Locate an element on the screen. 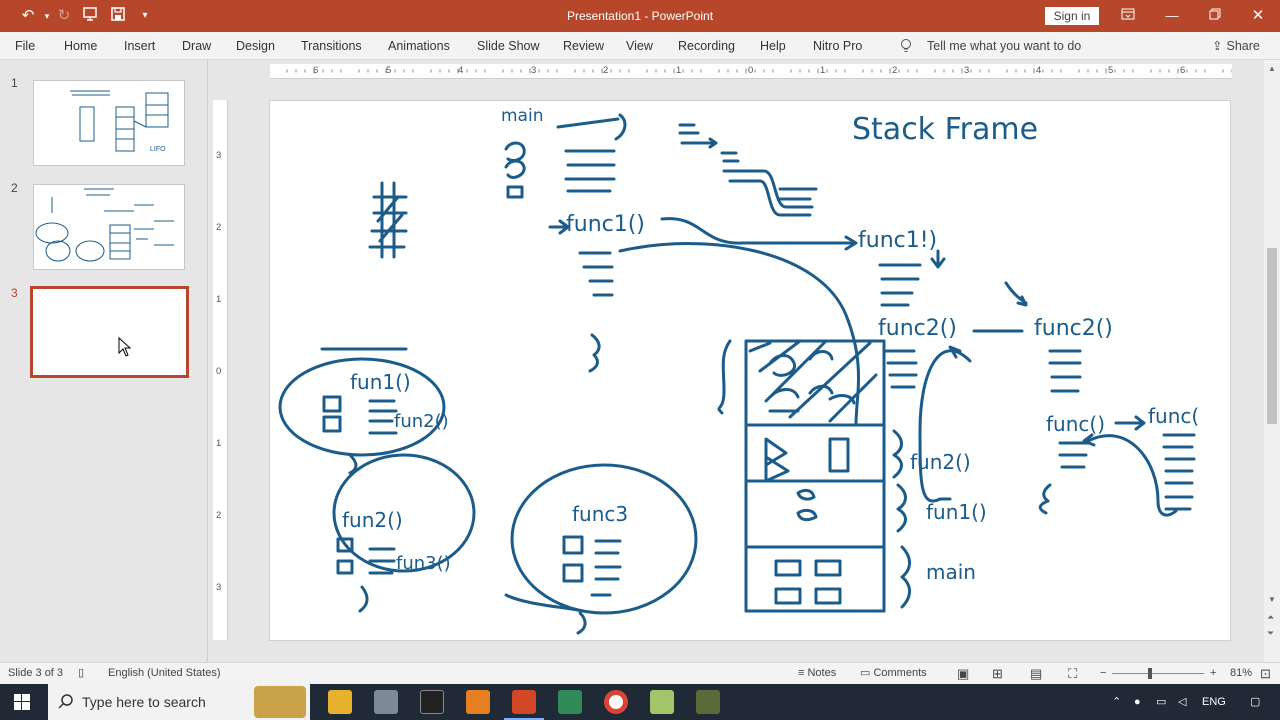 The image size is (1280, 720). chrome-icon is located at coordinates (616, 702).